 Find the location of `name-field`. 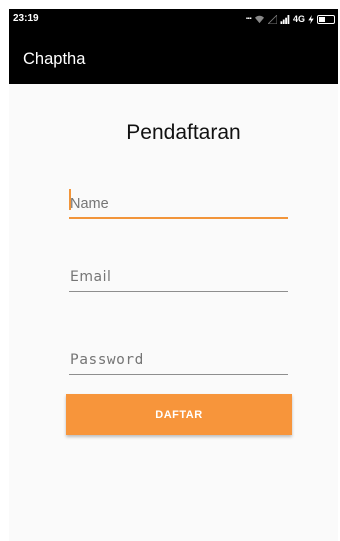

name-field is located at coordinates (178, 204).